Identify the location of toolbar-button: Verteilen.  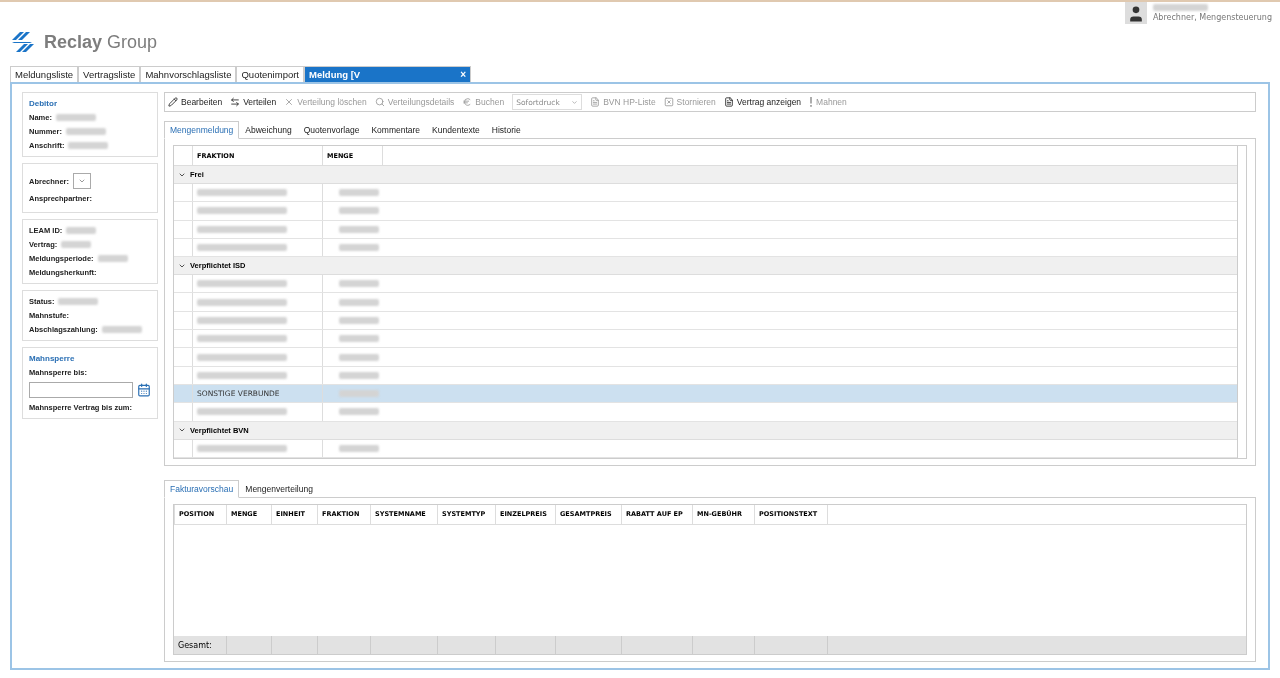
(253, 102).